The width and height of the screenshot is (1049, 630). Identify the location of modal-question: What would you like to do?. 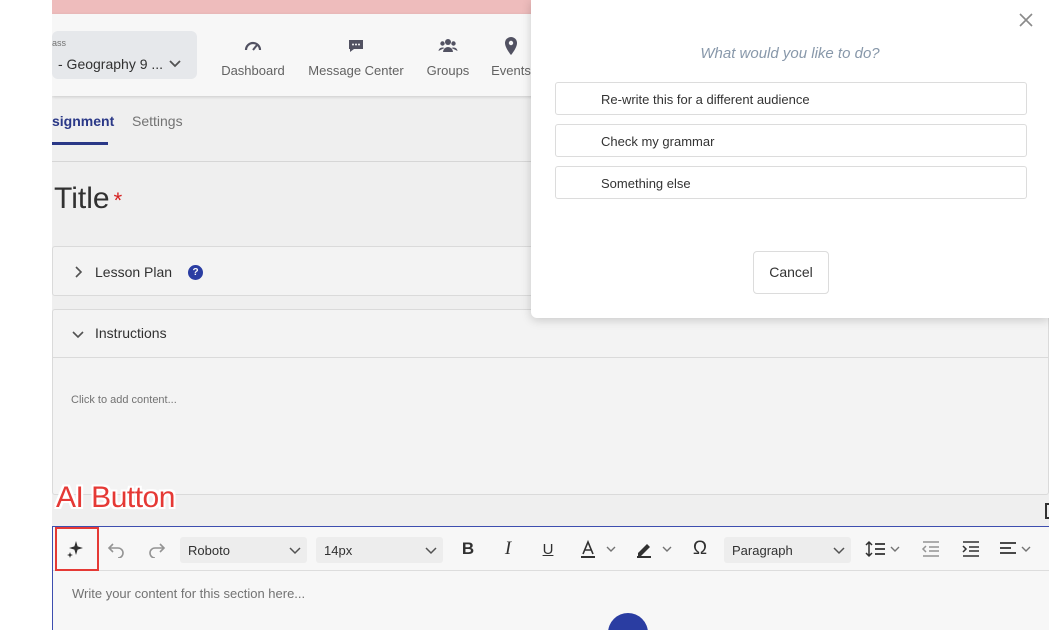
(790, 53).